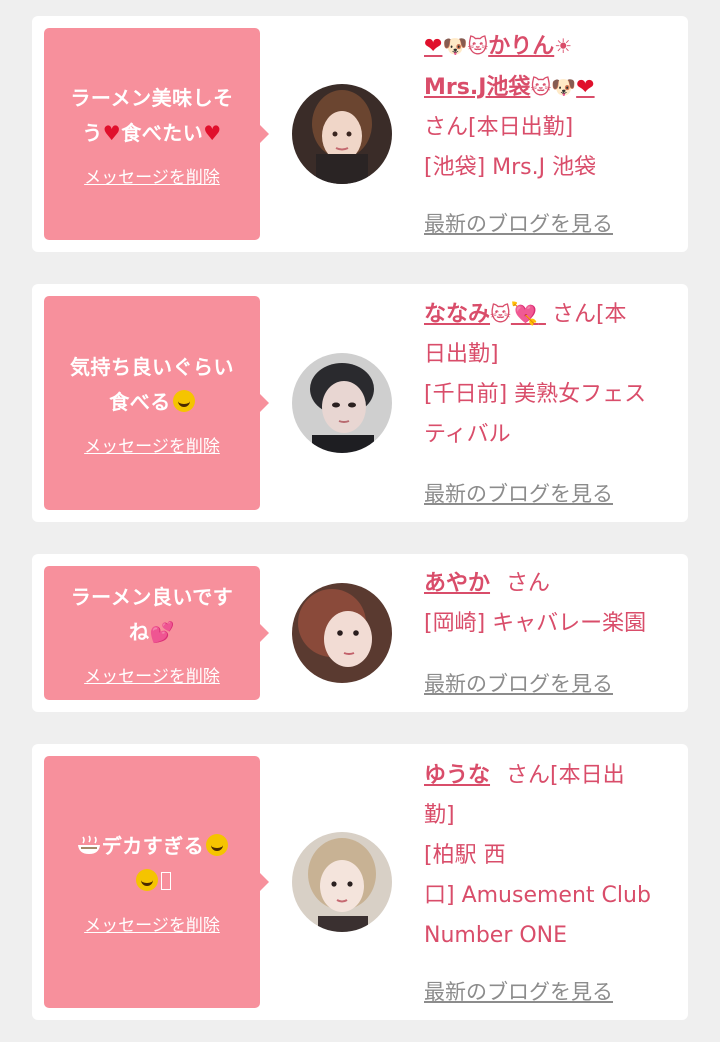 Image resolution: width=720 pixels, height=1042 pixels. Describe the element at coordinates (524, 314) in the screenshot. I see `heart-icon: 💘` at that location.